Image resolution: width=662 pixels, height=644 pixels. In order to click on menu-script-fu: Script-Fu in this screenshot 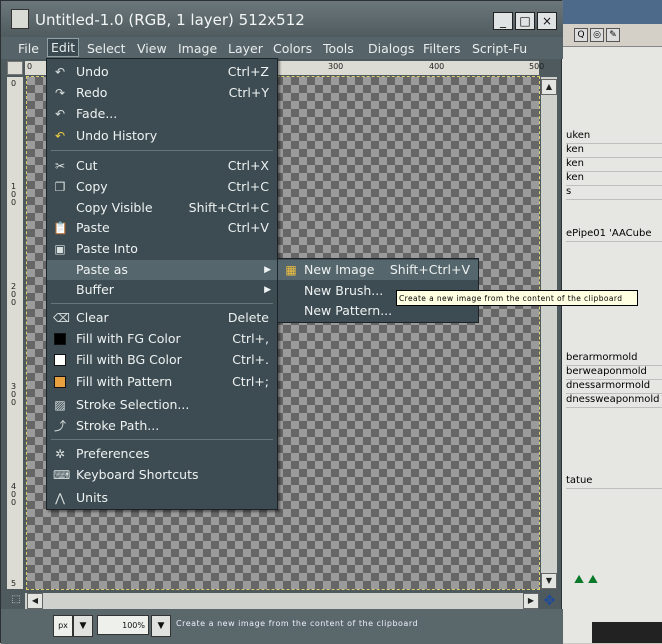, I will do `click(499, 48)`.